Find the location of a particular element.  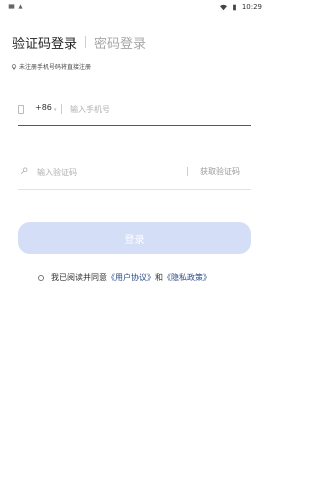

status-right: 10:29 is located at coordinates (240, 7).